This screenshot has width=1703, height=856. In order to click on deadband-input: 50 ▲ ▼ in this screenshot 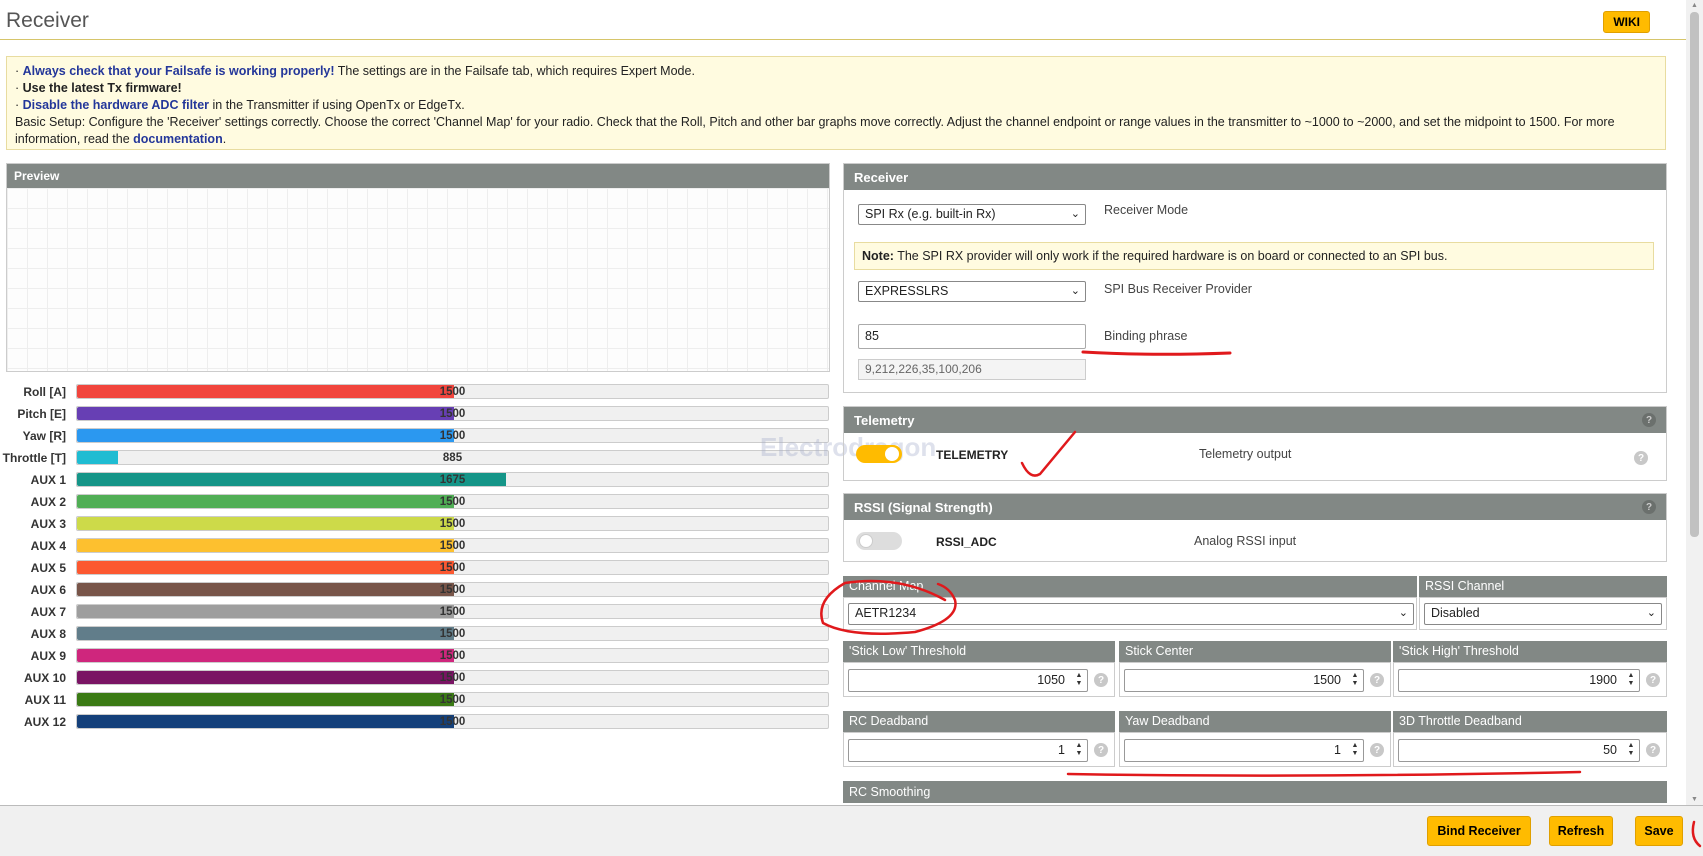, I will do `click(1519, 750)`.